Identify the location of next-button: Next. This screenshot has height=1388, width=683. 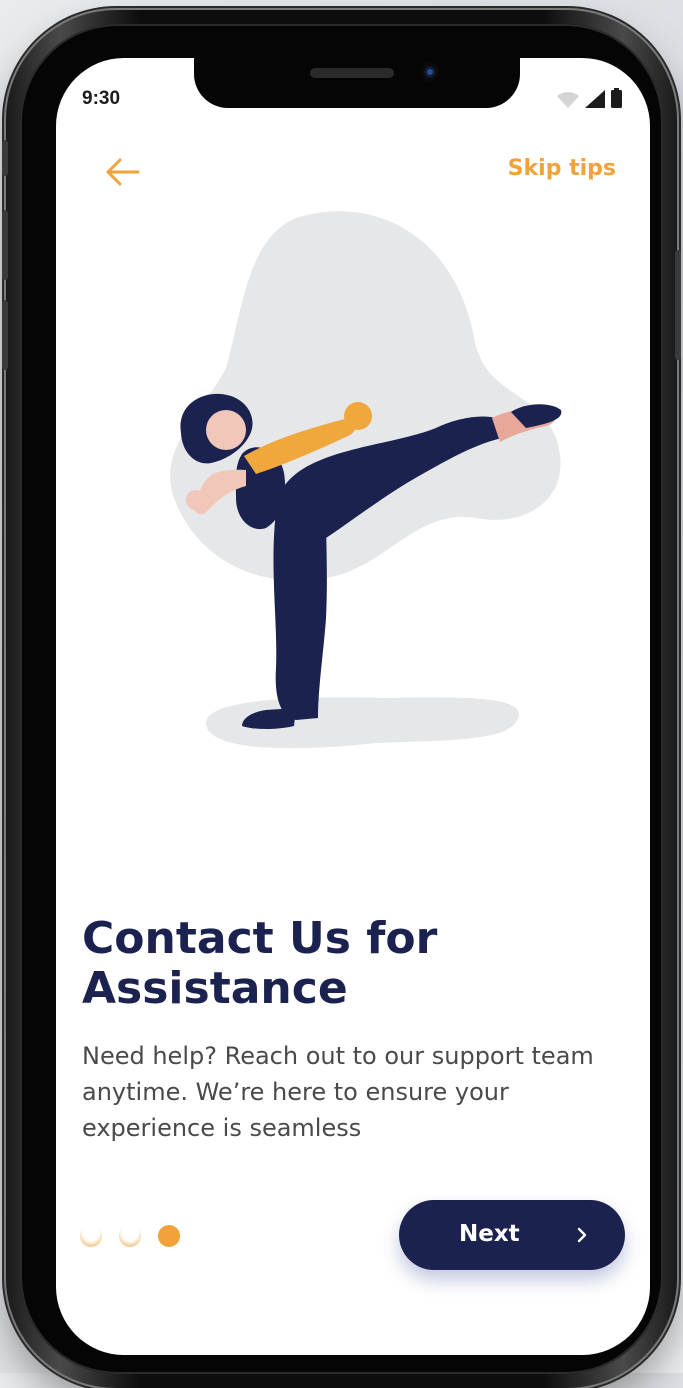
(512, 1235).